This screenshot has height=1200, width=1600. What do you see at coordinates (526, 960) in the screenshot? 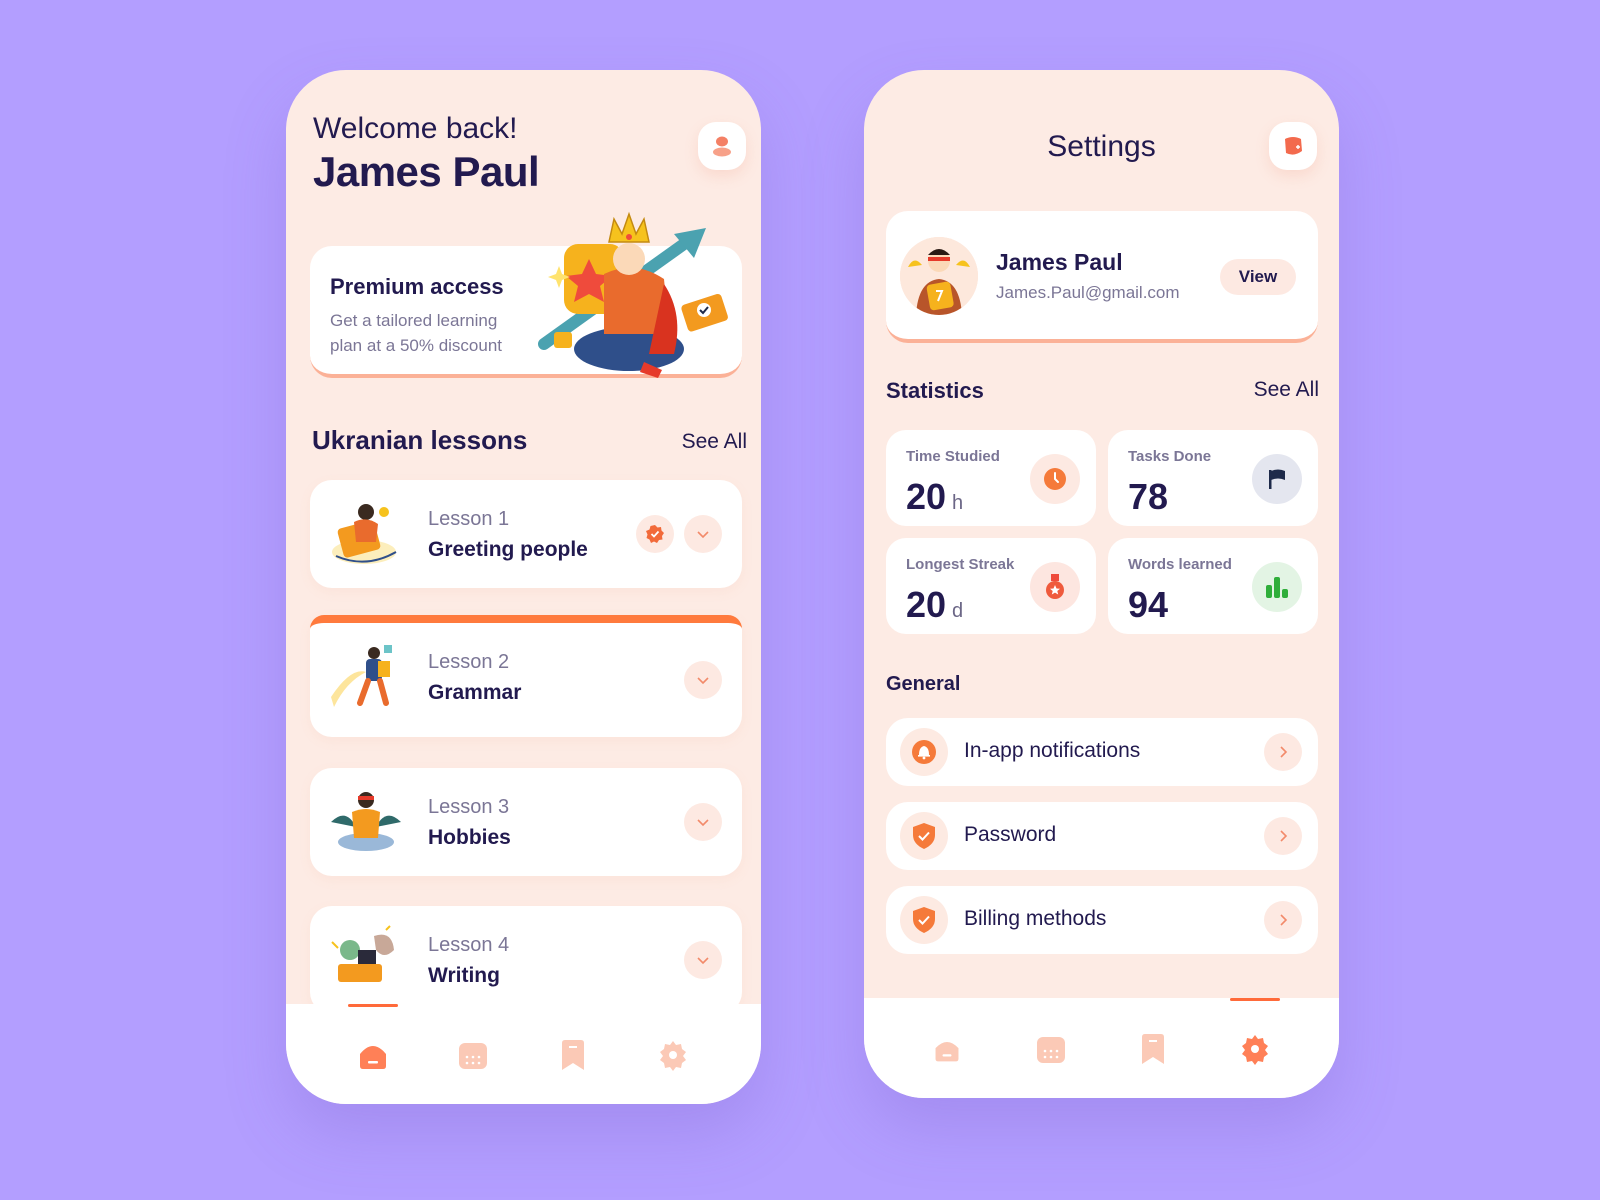
I see `lesson-card: Lesson 4 Writing` at bounding box center [526, 960].